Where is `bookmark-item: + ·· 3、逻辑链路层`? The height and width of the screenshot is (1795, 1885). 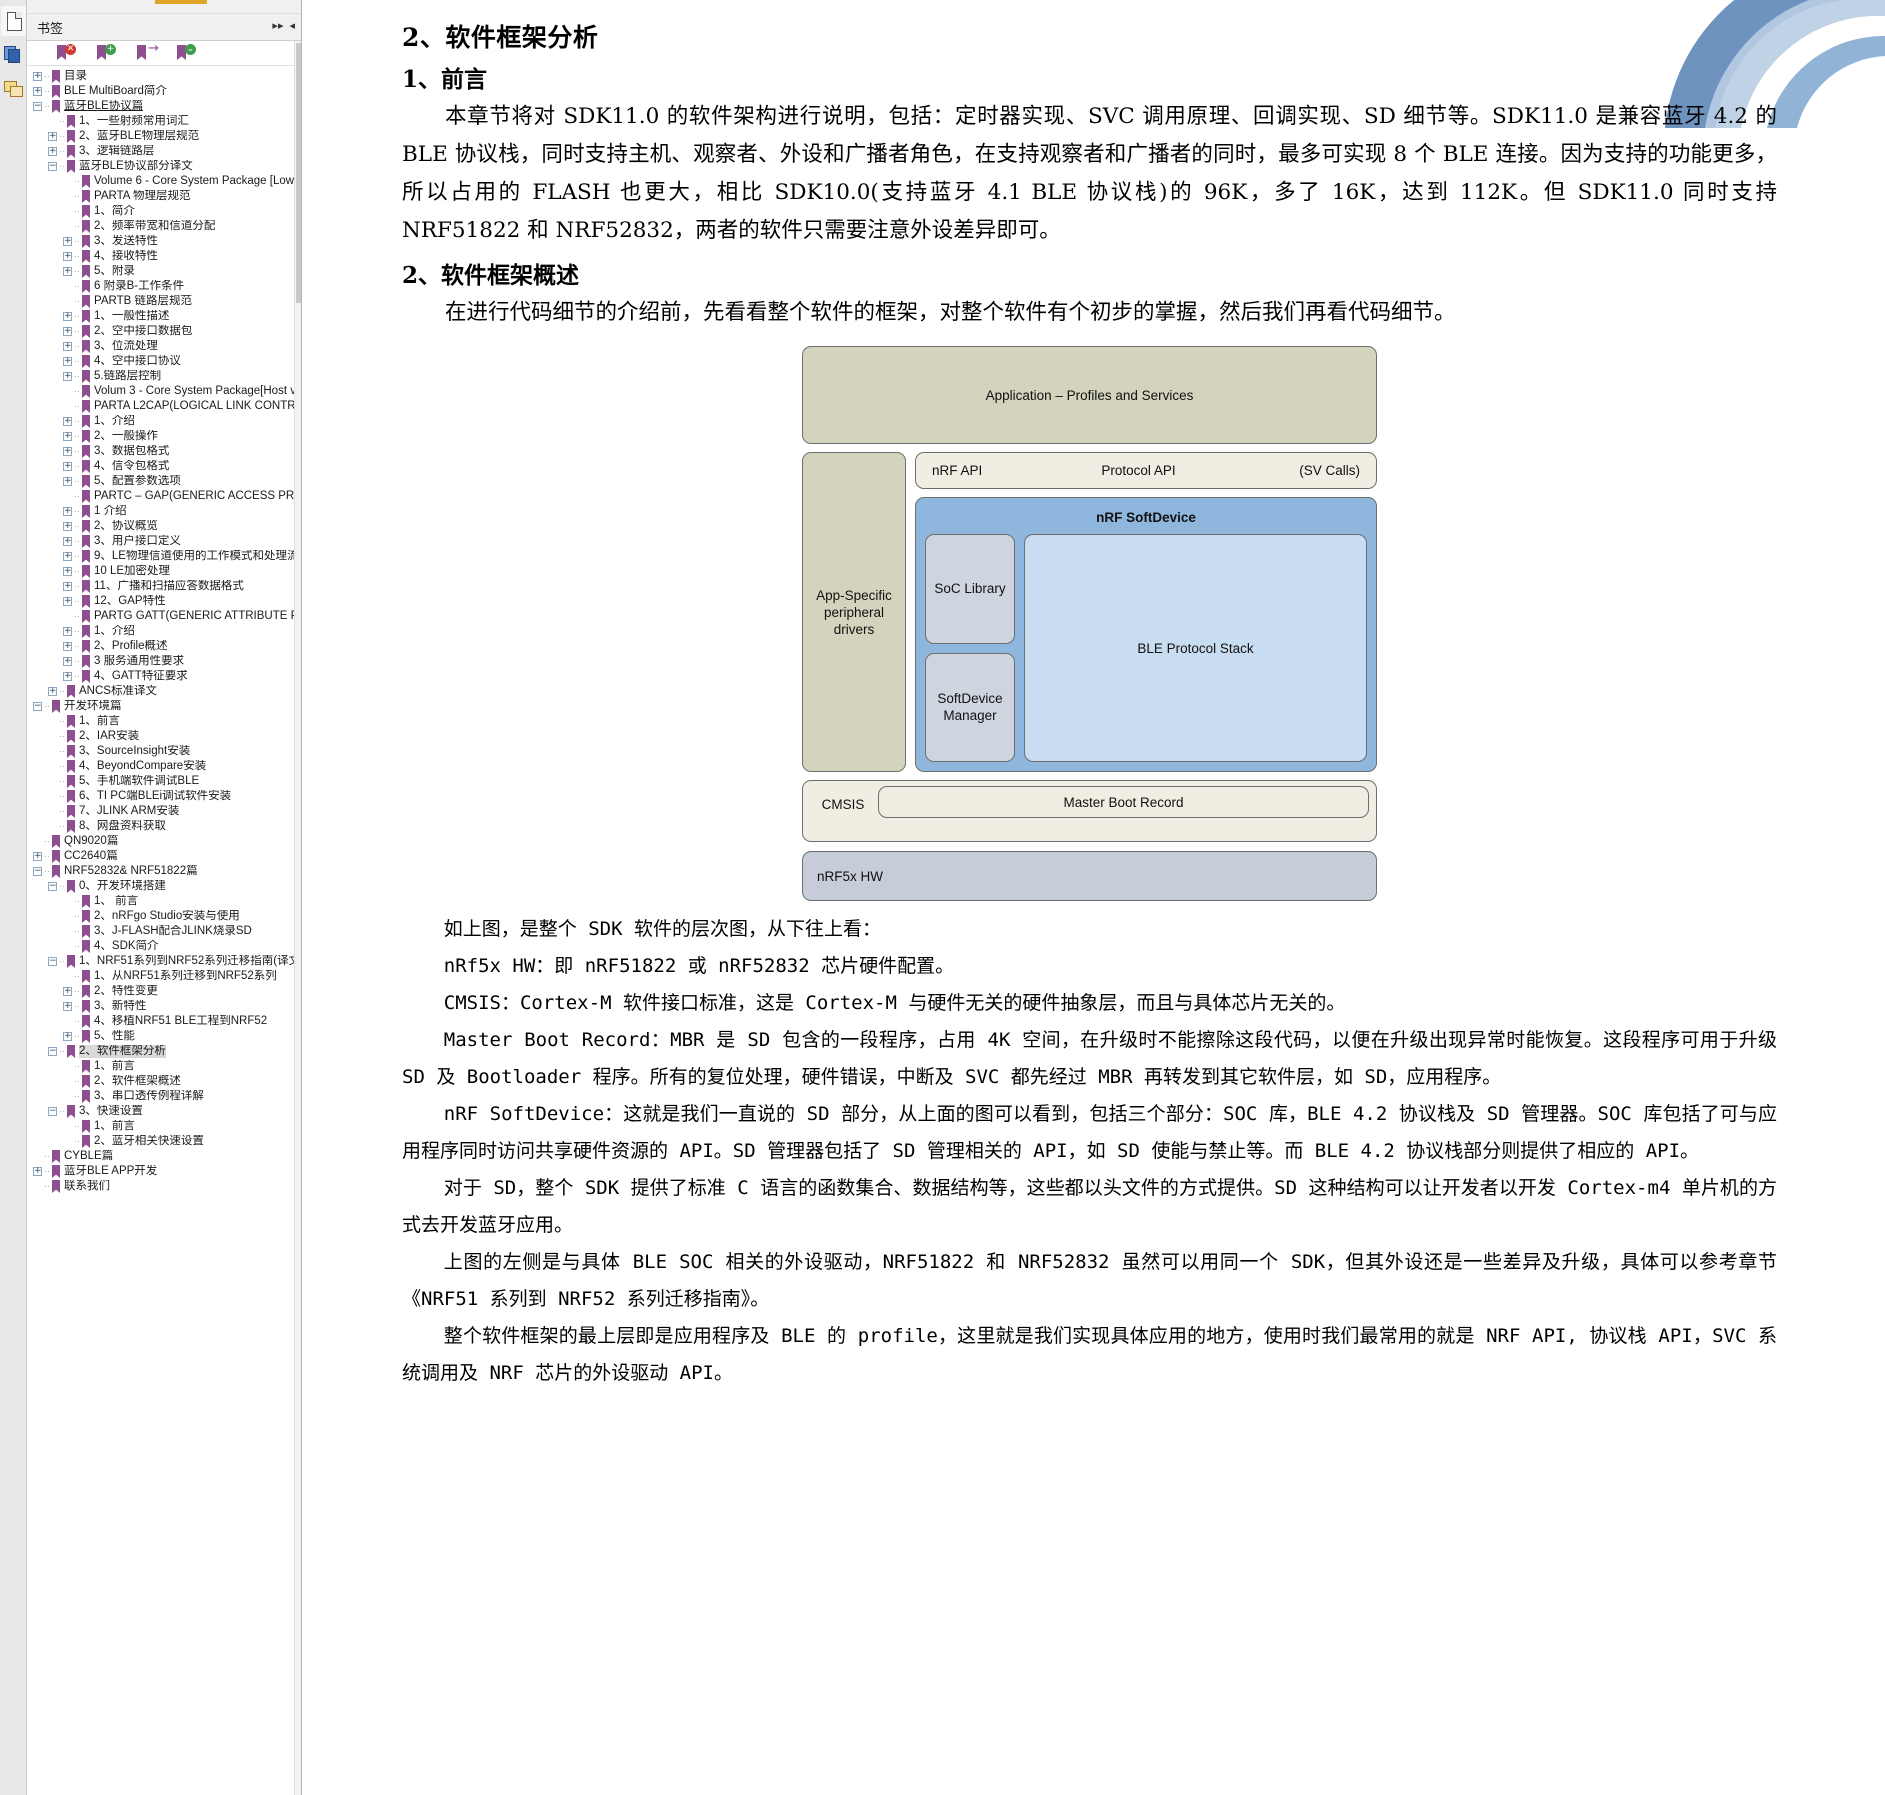
bookmark-item: + ·· 3、逻辑链路层 is located at coordinates (160, 151).